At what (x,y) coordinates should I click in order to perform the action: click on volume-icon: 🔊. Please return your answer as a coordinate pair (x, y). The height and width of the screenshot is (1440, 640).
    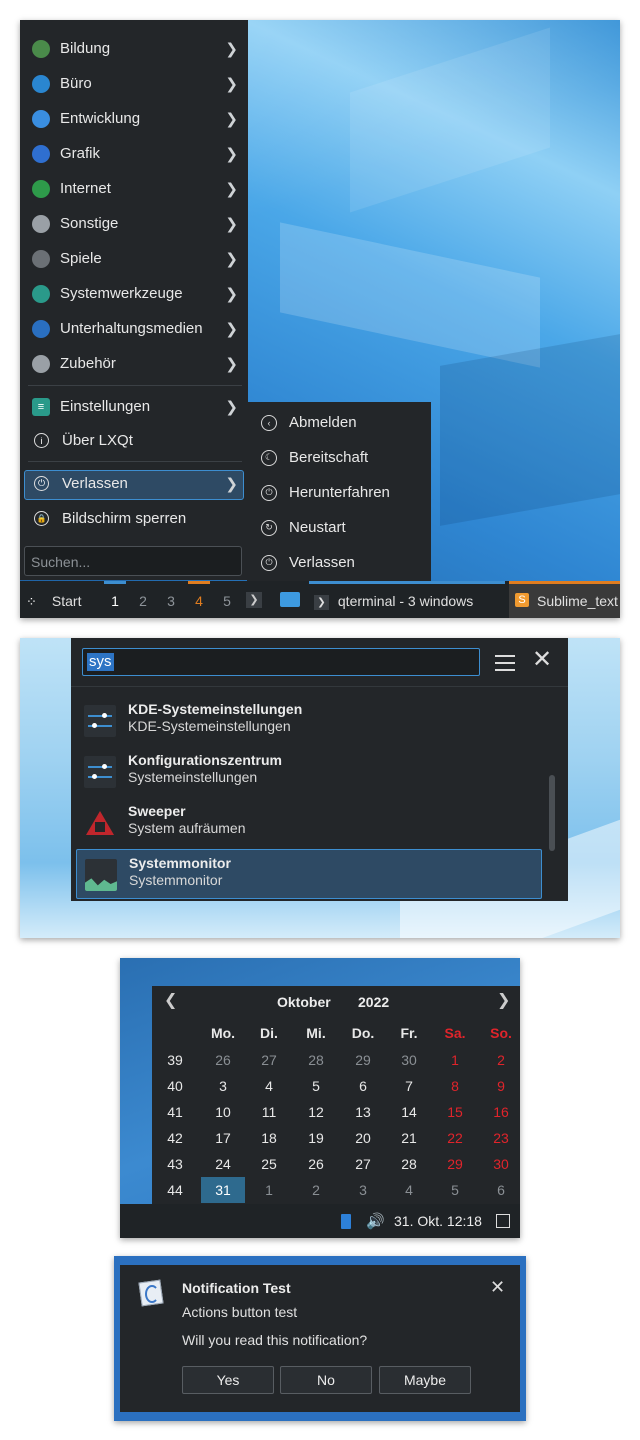
    Looking at the image, I should click on (375, 1221).